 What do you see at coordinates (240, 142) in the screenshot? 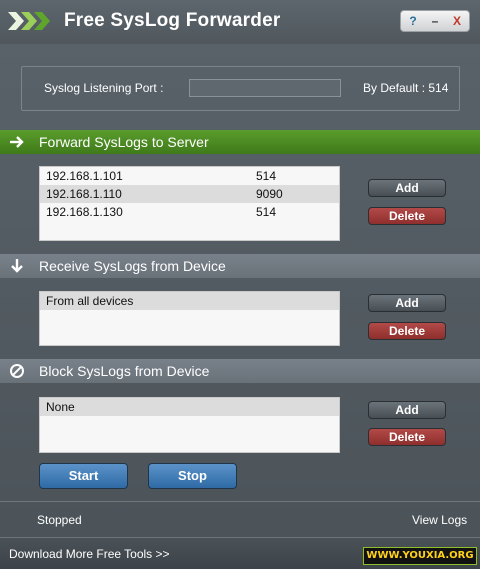
I see `forward-section-header: Forward SysLogs to Server` at bounding box center [240, 142].